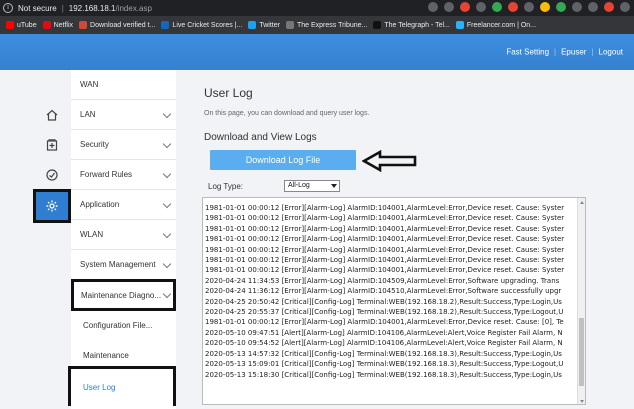 The image size is (634, 409). I want to click on url-path: /index.asp, so click(133, 8).